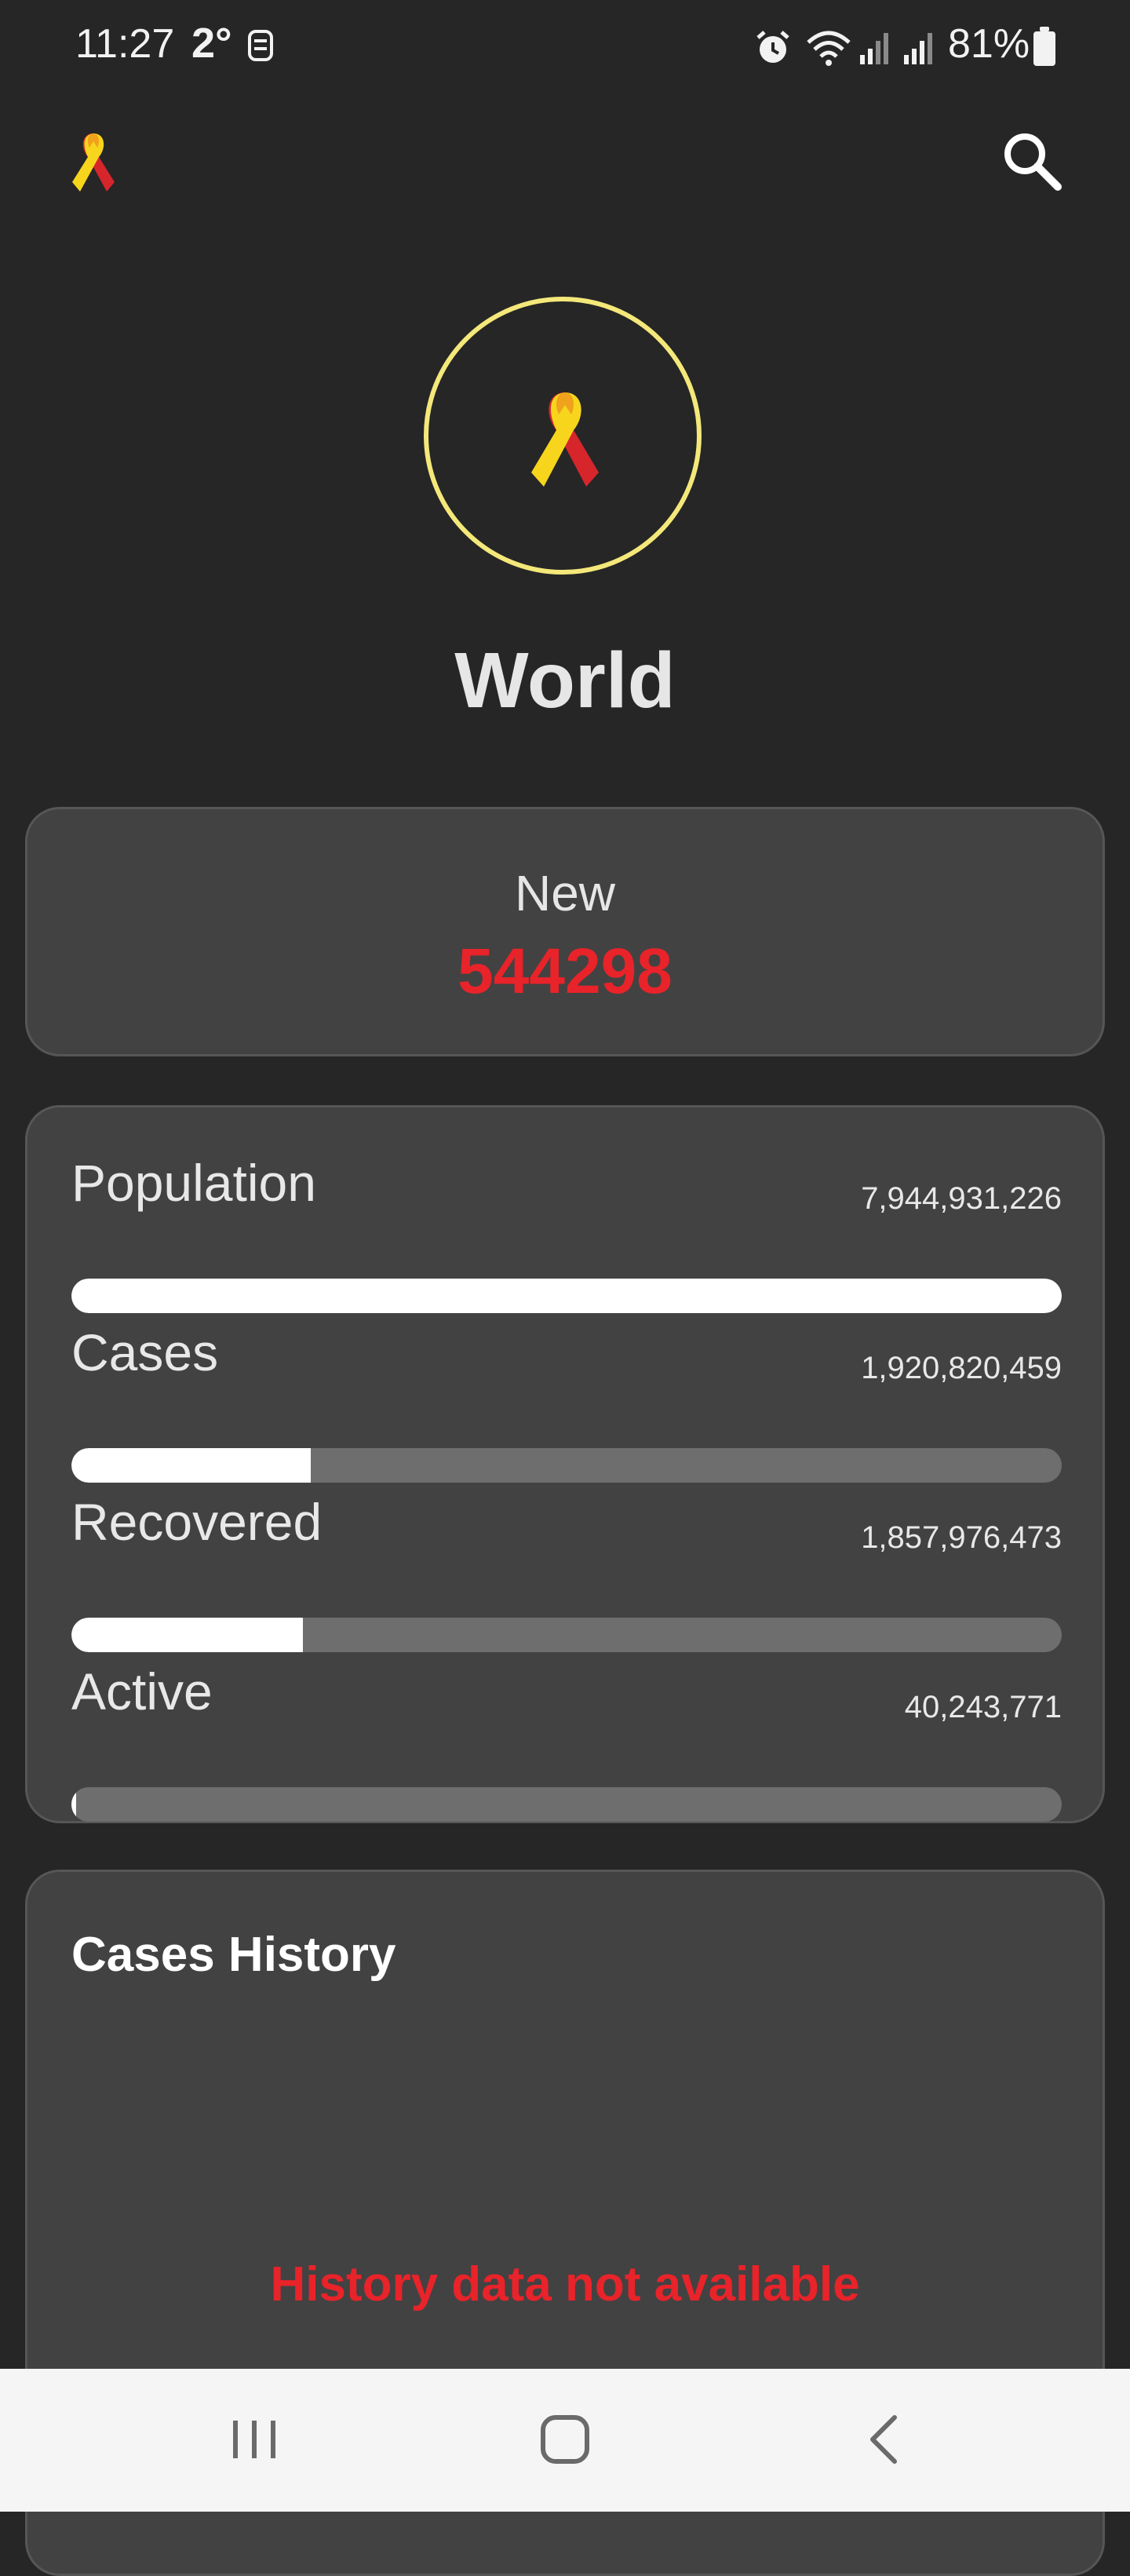 The width and height of the screenshot is (1130, 2576). I want to click on alarm-icon, so click(772, 47).